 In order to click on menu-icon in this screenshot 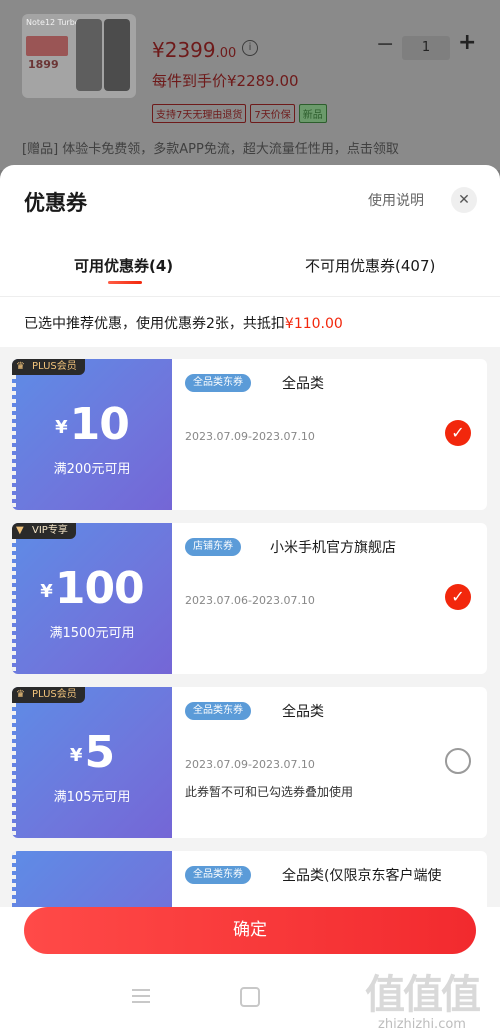, I will do `click(141, 996)`.